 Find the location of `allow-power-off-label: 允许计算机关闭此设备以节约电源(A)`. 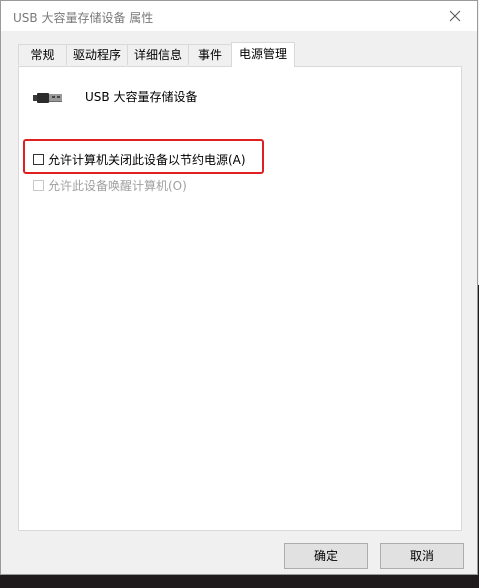

allow-power-off-label: 允许计算机关闭此设备以节约电源(A) is located at coordinates (147, 159).